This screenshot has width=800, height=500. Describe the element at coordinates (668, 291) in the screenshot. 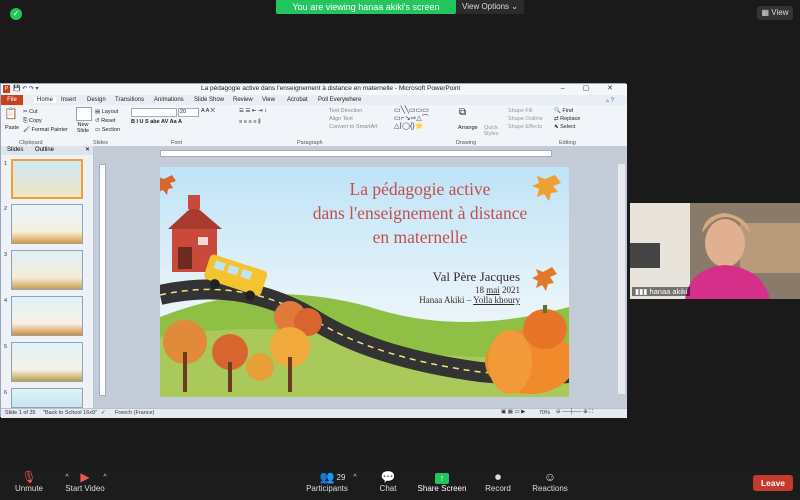

I see `participant-name: hanaa akiki` at that location.